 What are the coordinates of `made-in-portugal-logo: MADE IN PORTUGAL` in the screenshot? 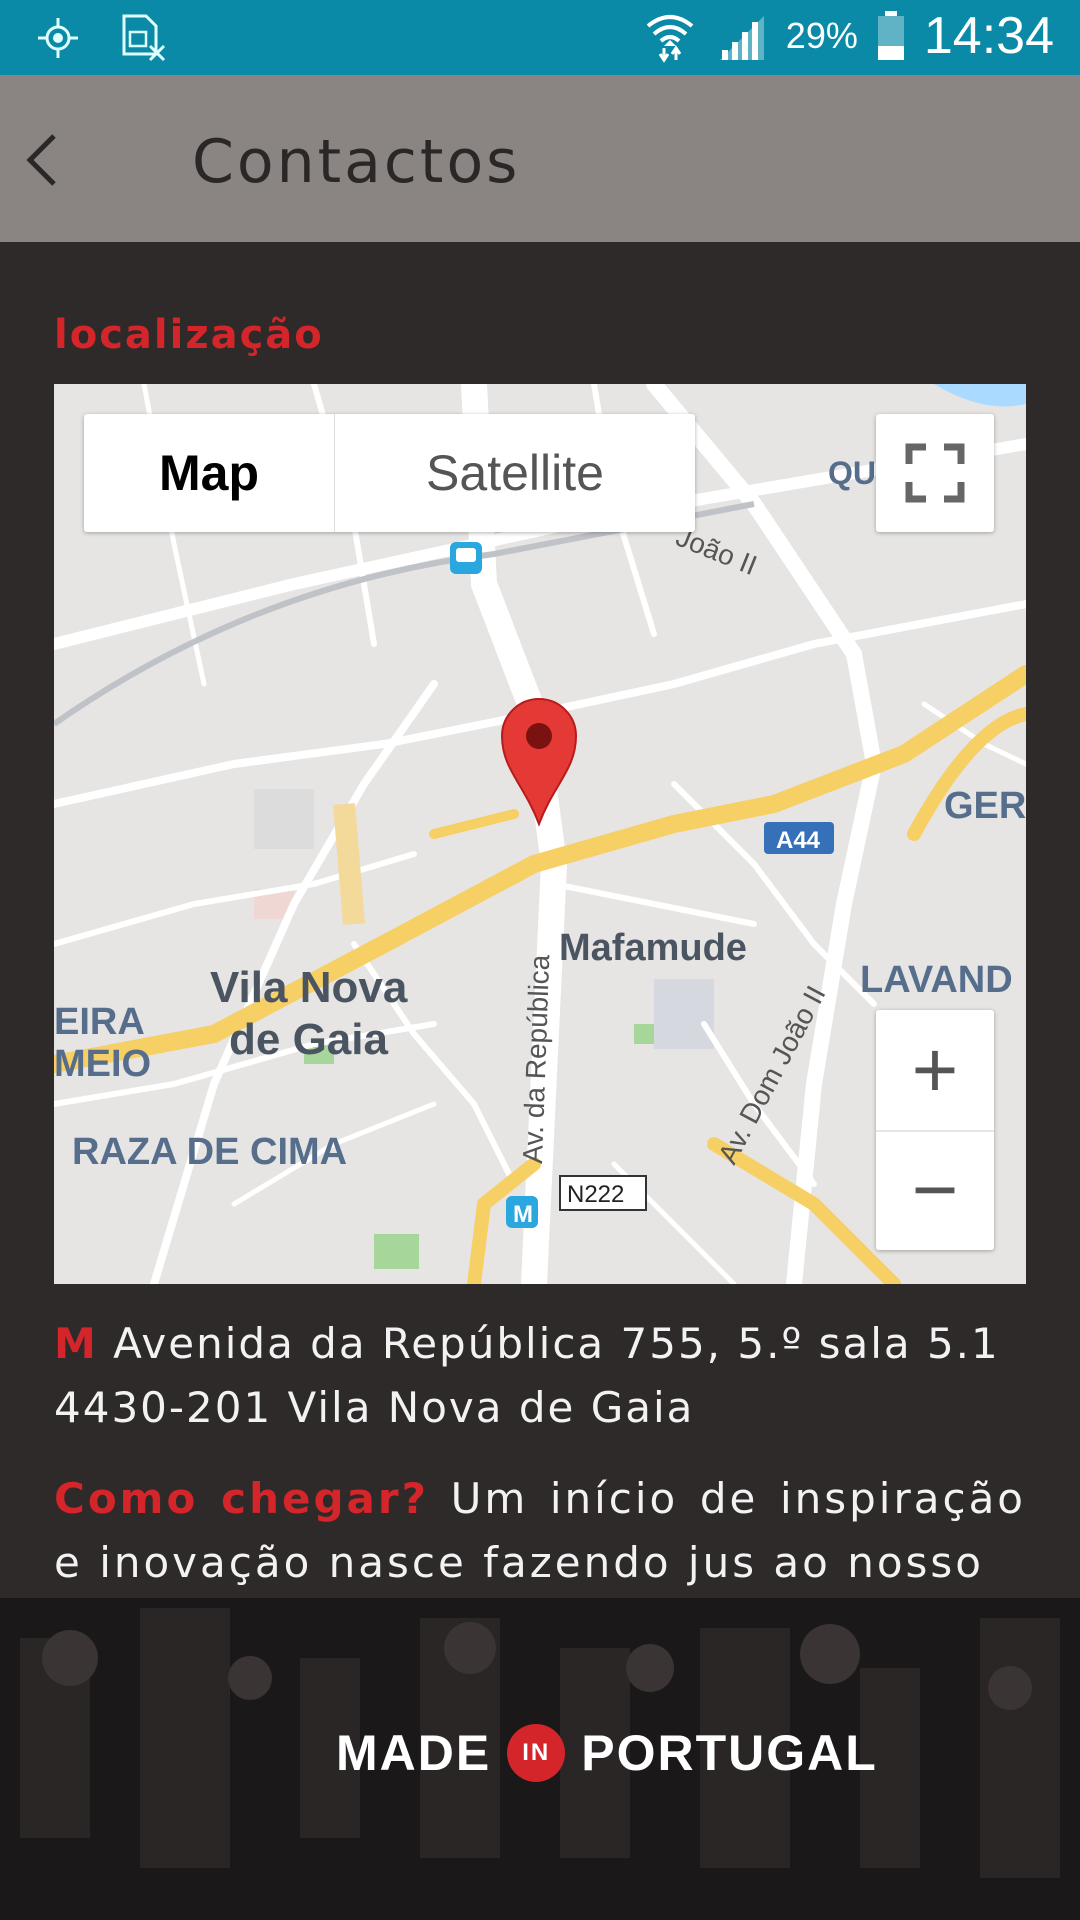 It's located at (607, 1753).